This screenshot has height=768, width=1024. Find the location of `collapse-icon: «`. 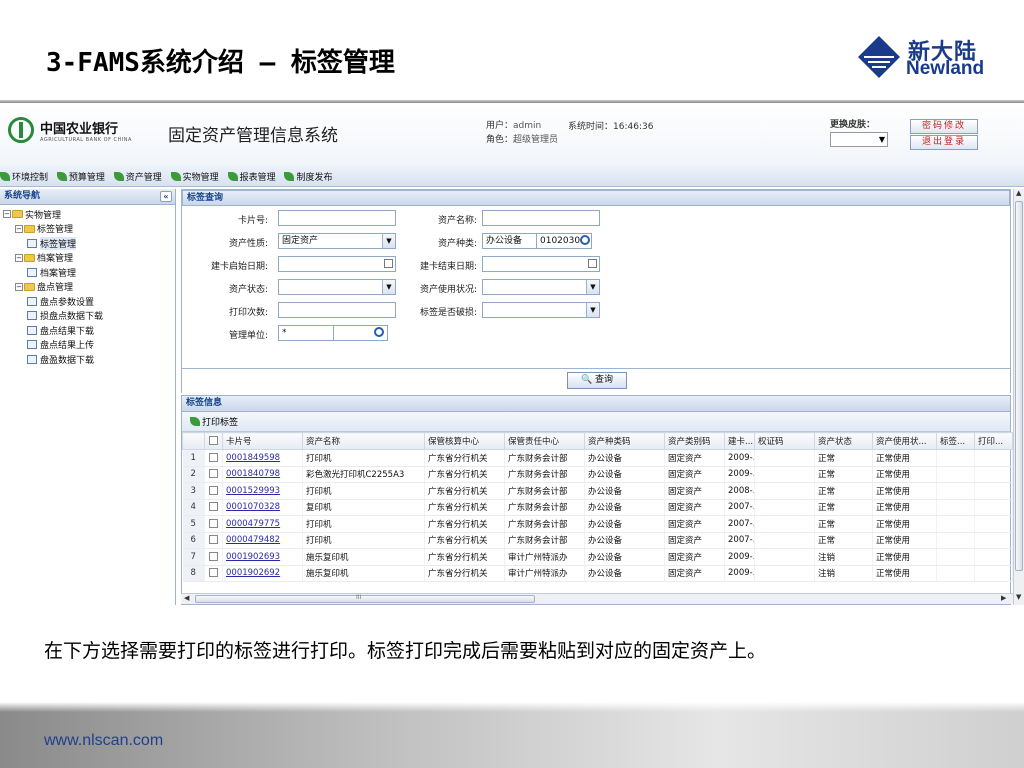

collapse-icon: « is located at coordinates (166, 196).